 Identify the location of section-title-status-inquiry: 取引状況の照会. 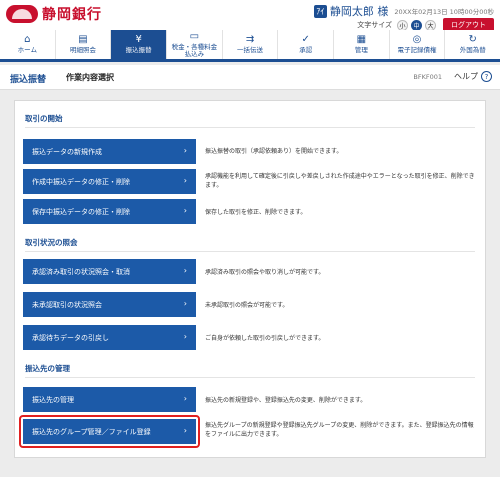
(250, 244).